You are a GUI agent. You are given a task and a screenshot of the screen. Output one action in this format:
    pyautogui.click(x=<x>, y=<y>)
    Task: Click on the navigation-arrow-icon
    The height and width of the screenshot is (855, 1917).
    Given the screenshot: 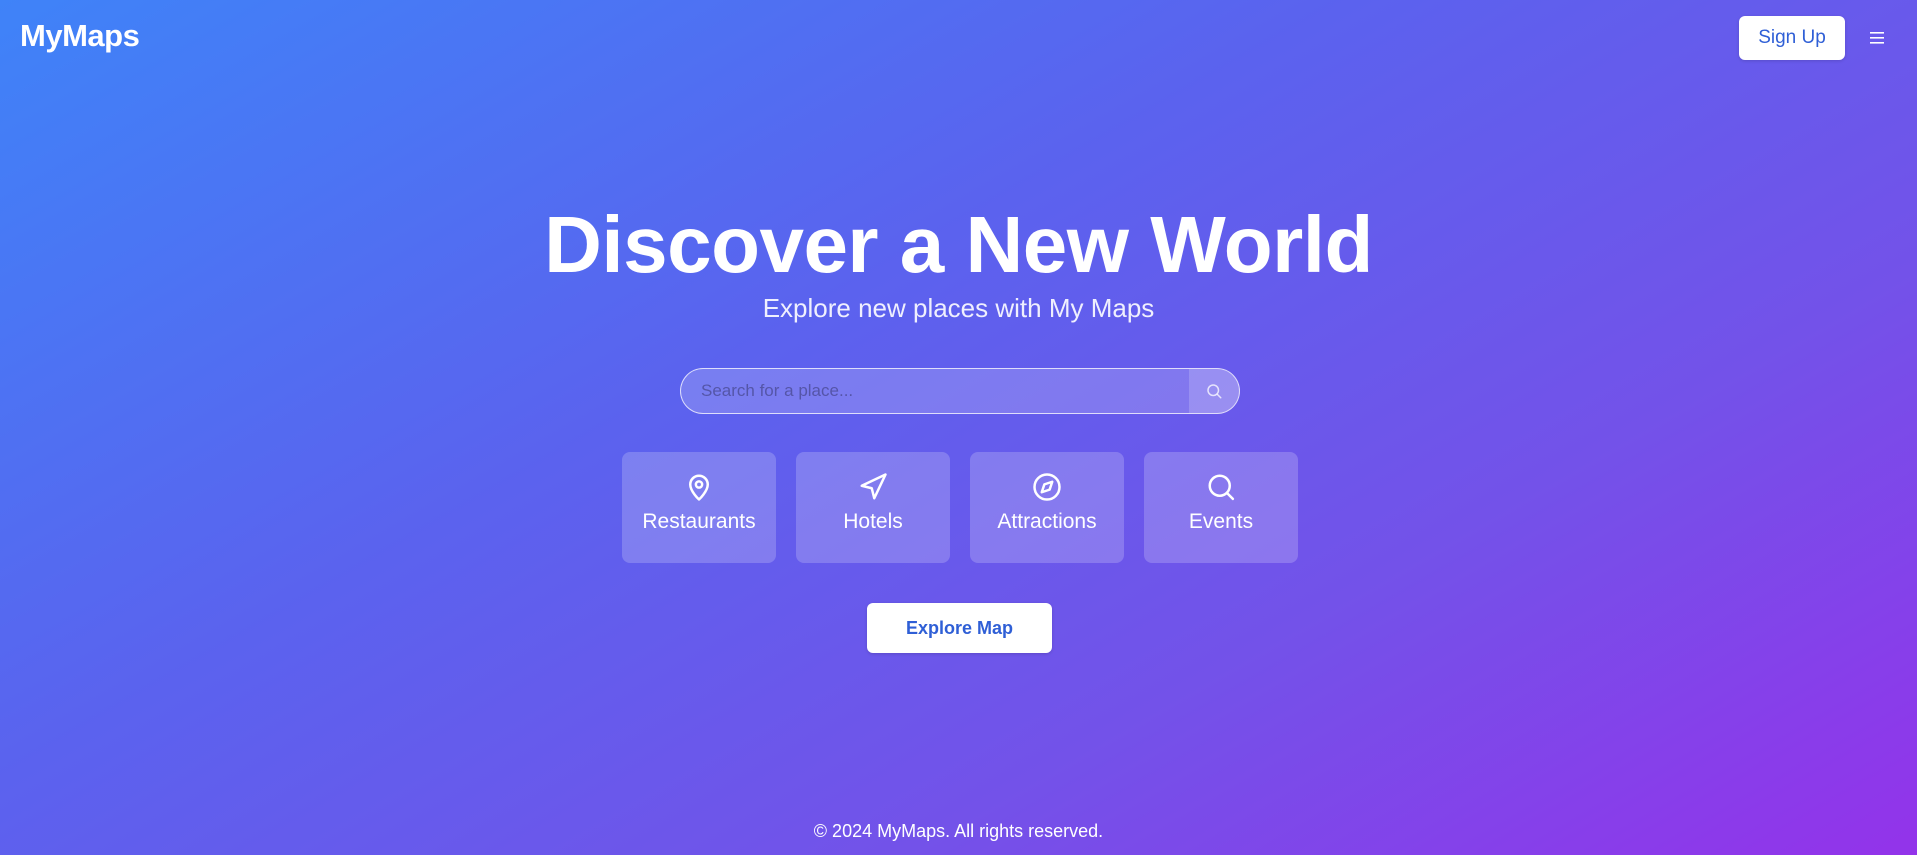 What is the action you would take?
    pyautogui.click(x=873, y=486)
    